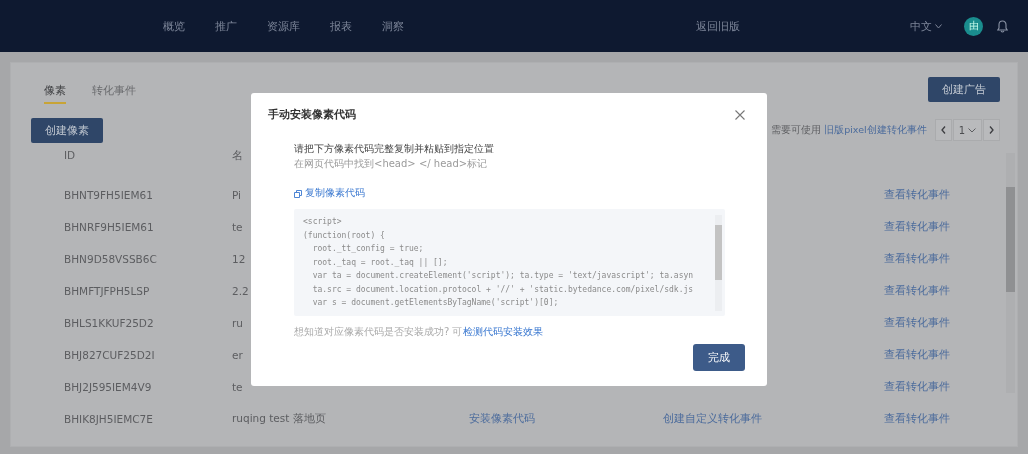 This screenshot has height=454, width=1028. I want to click on instruction-text: 请把下方像素代码完整复制并粘贴到指定位置, so click(394, 149).